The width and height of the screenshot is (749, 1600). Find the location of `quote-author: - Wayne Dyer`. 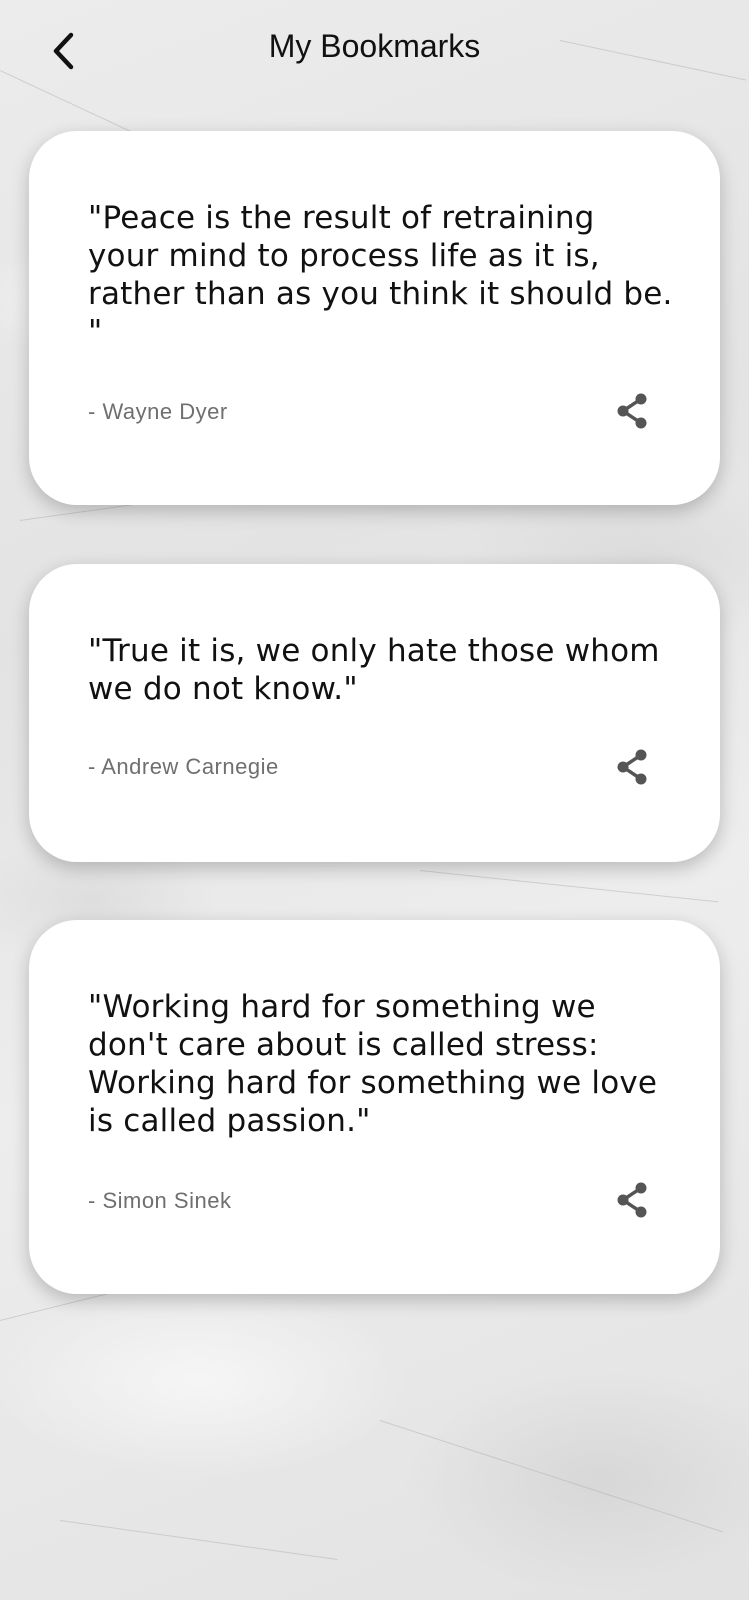

quote-author: - Wayne Dyer is located at coordinates (158, 411).